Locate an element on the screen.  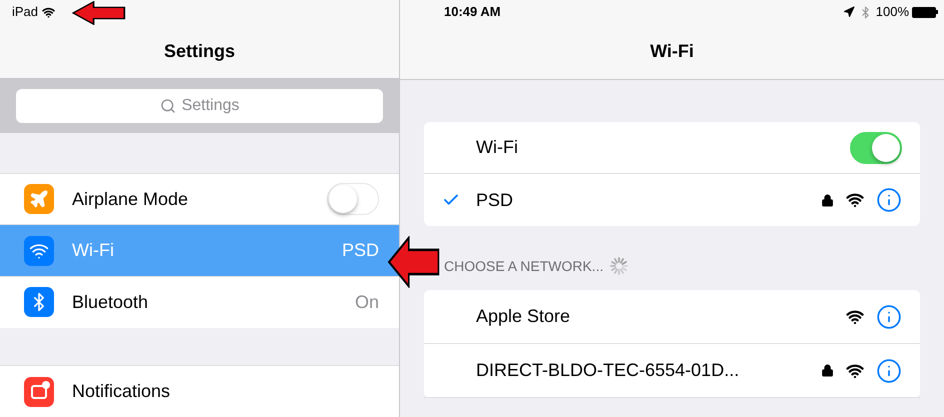
pane-title: Wi-Fi is located at coordinates (672, 51).